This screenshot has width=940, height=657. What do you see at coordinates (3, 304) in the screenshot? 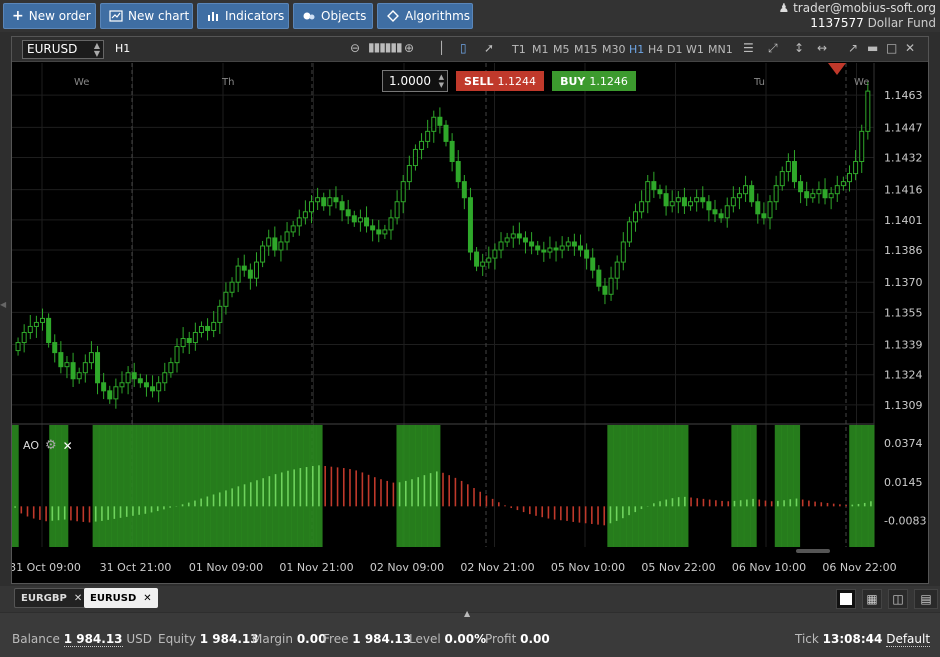
I see `left-collapse-arrow: ◀` at bounding box center [3, 304].